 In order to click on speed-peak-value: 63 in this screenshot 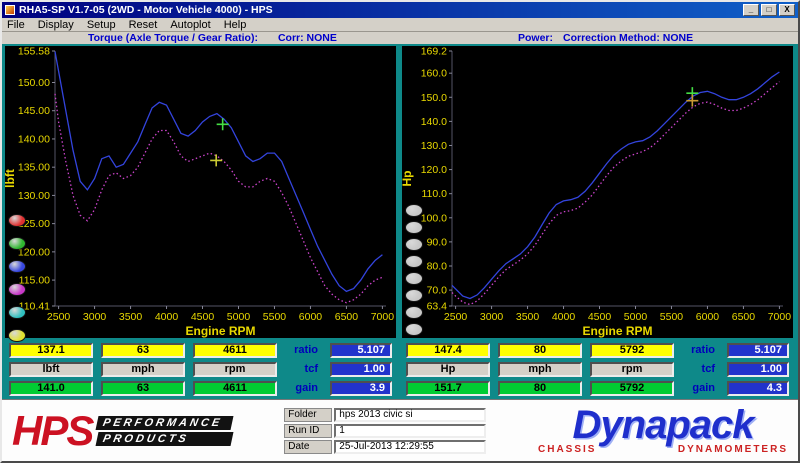, I will do `click(143, 388)`.